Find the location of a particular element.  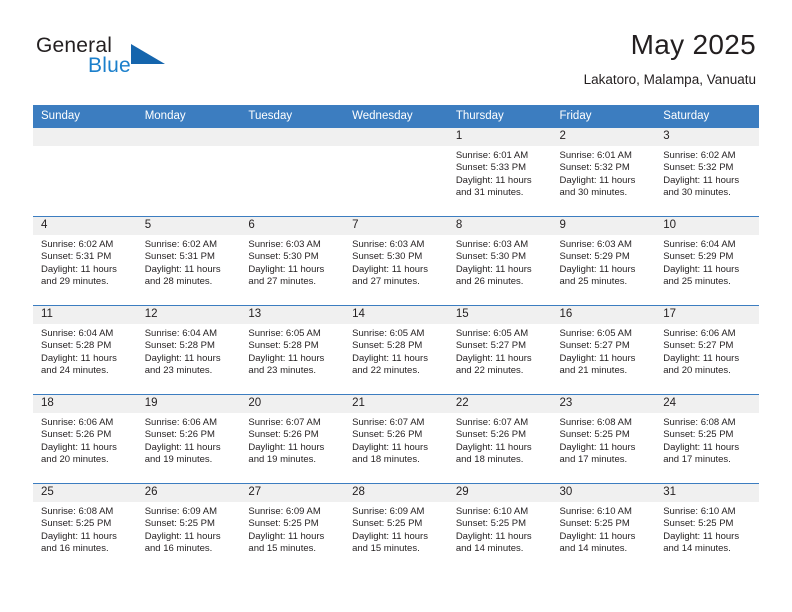

day-number: 4 is located at coordinates (85, 226).